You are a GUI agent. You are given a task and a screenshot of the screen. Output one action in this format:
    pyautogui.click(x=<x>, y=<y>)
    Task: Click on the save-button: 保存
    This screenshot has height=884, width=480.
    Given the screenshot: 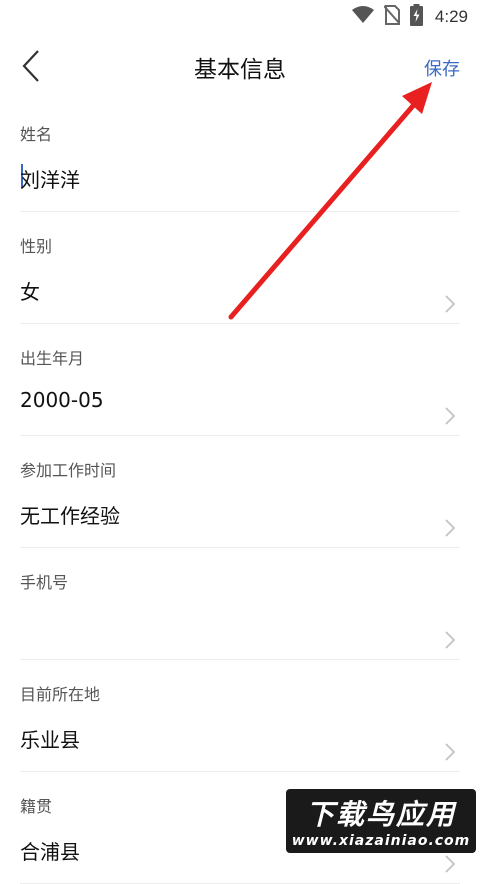 What is the action you would take?
    pyautogui.click(x=442, y=68)
    